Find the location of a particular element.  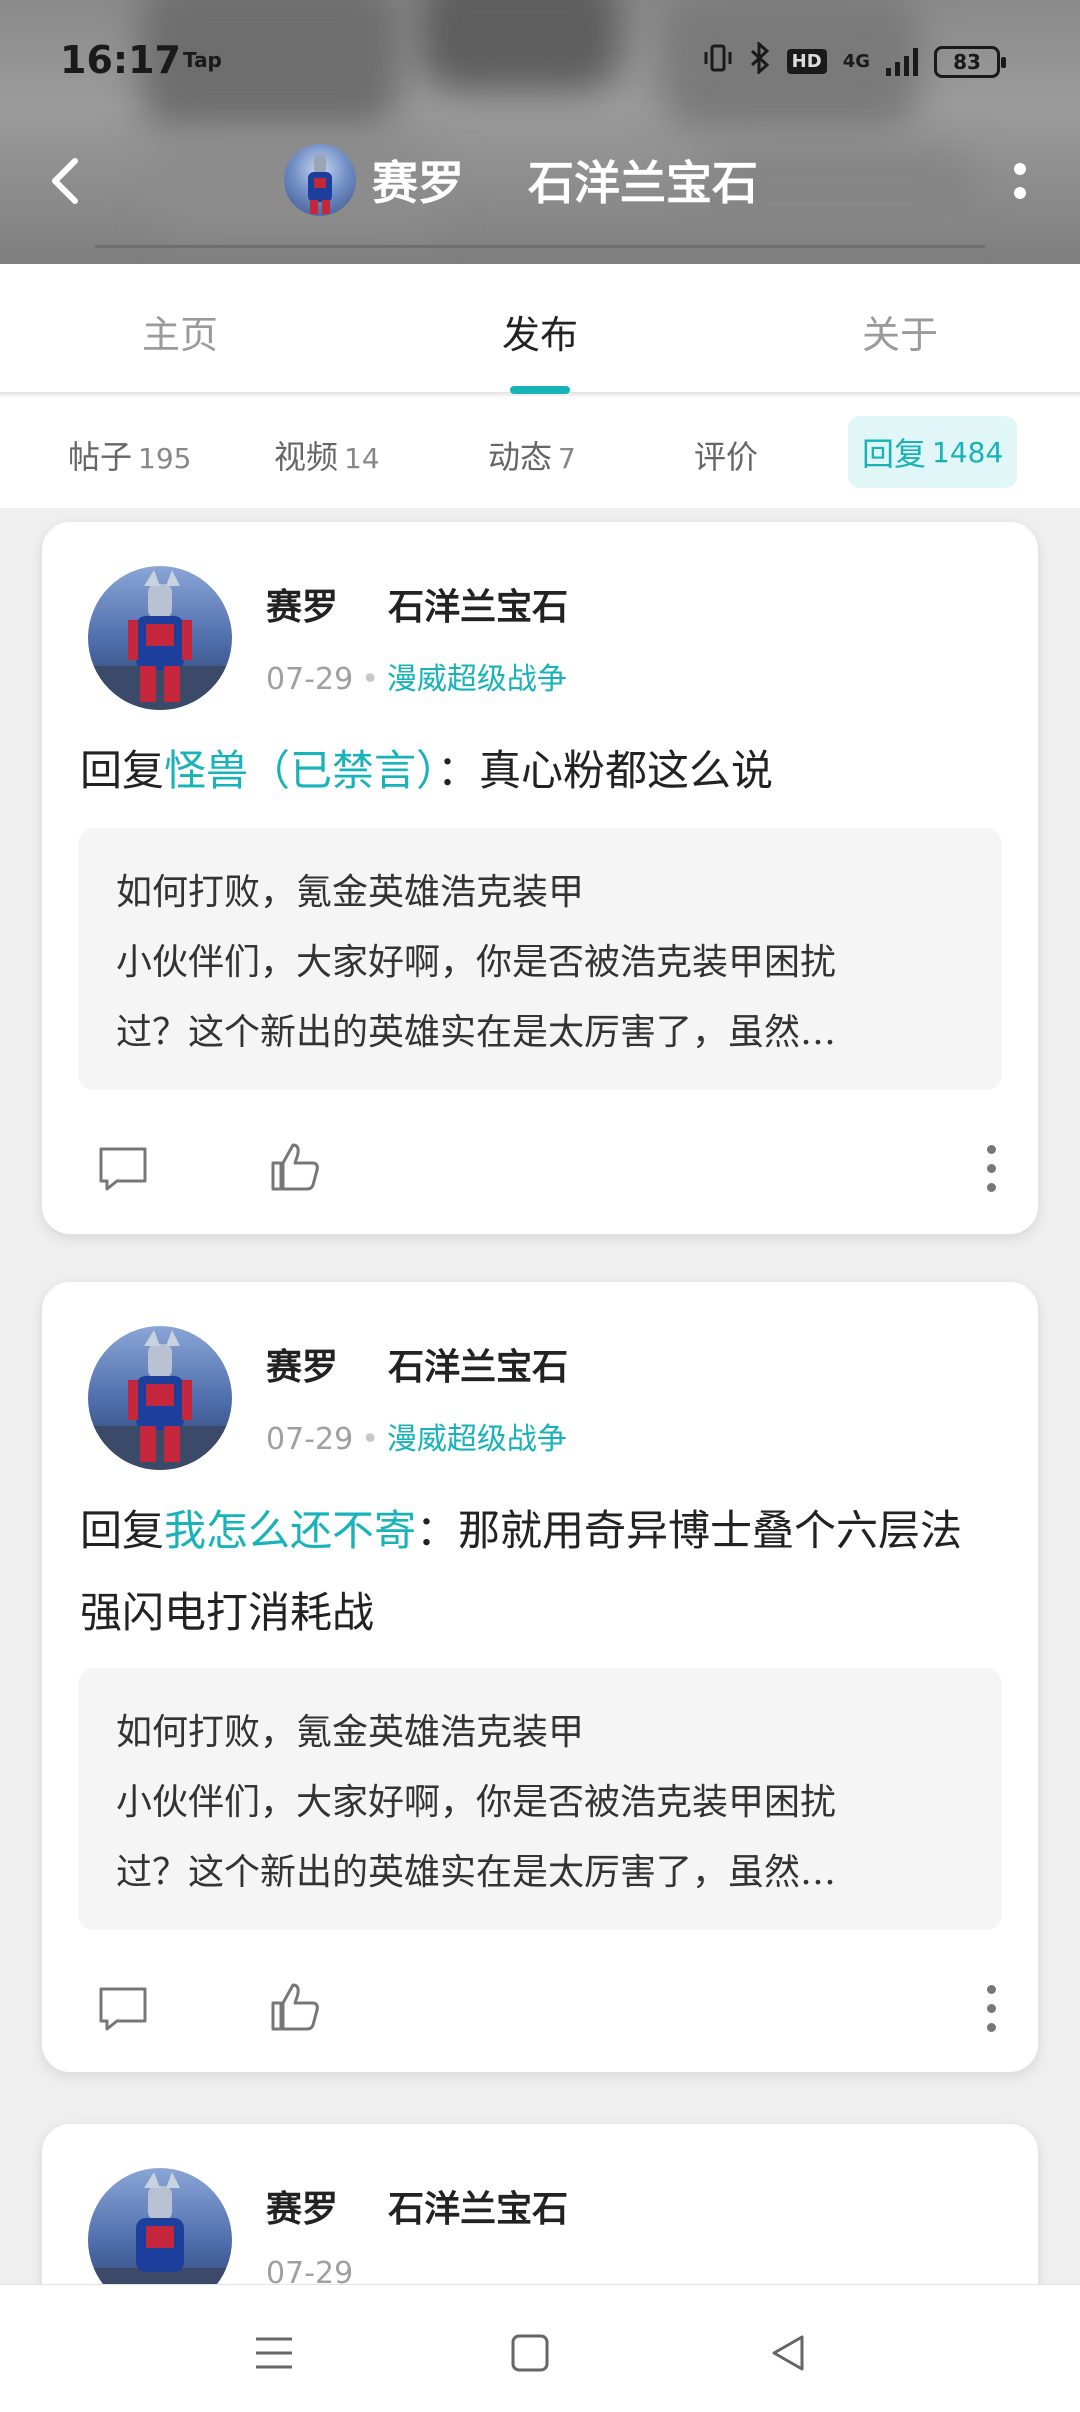

subtab-moments: 动态 7 is located at coordinates (532, 455).